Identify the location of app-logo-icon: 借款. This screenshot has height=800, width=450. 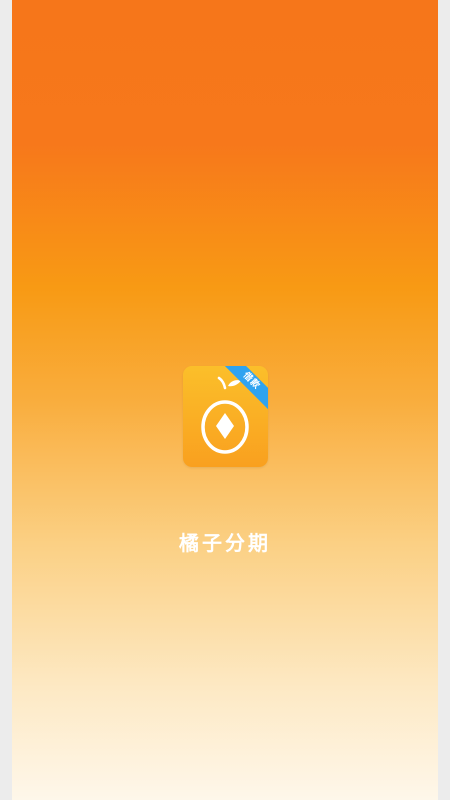
(225, 416).